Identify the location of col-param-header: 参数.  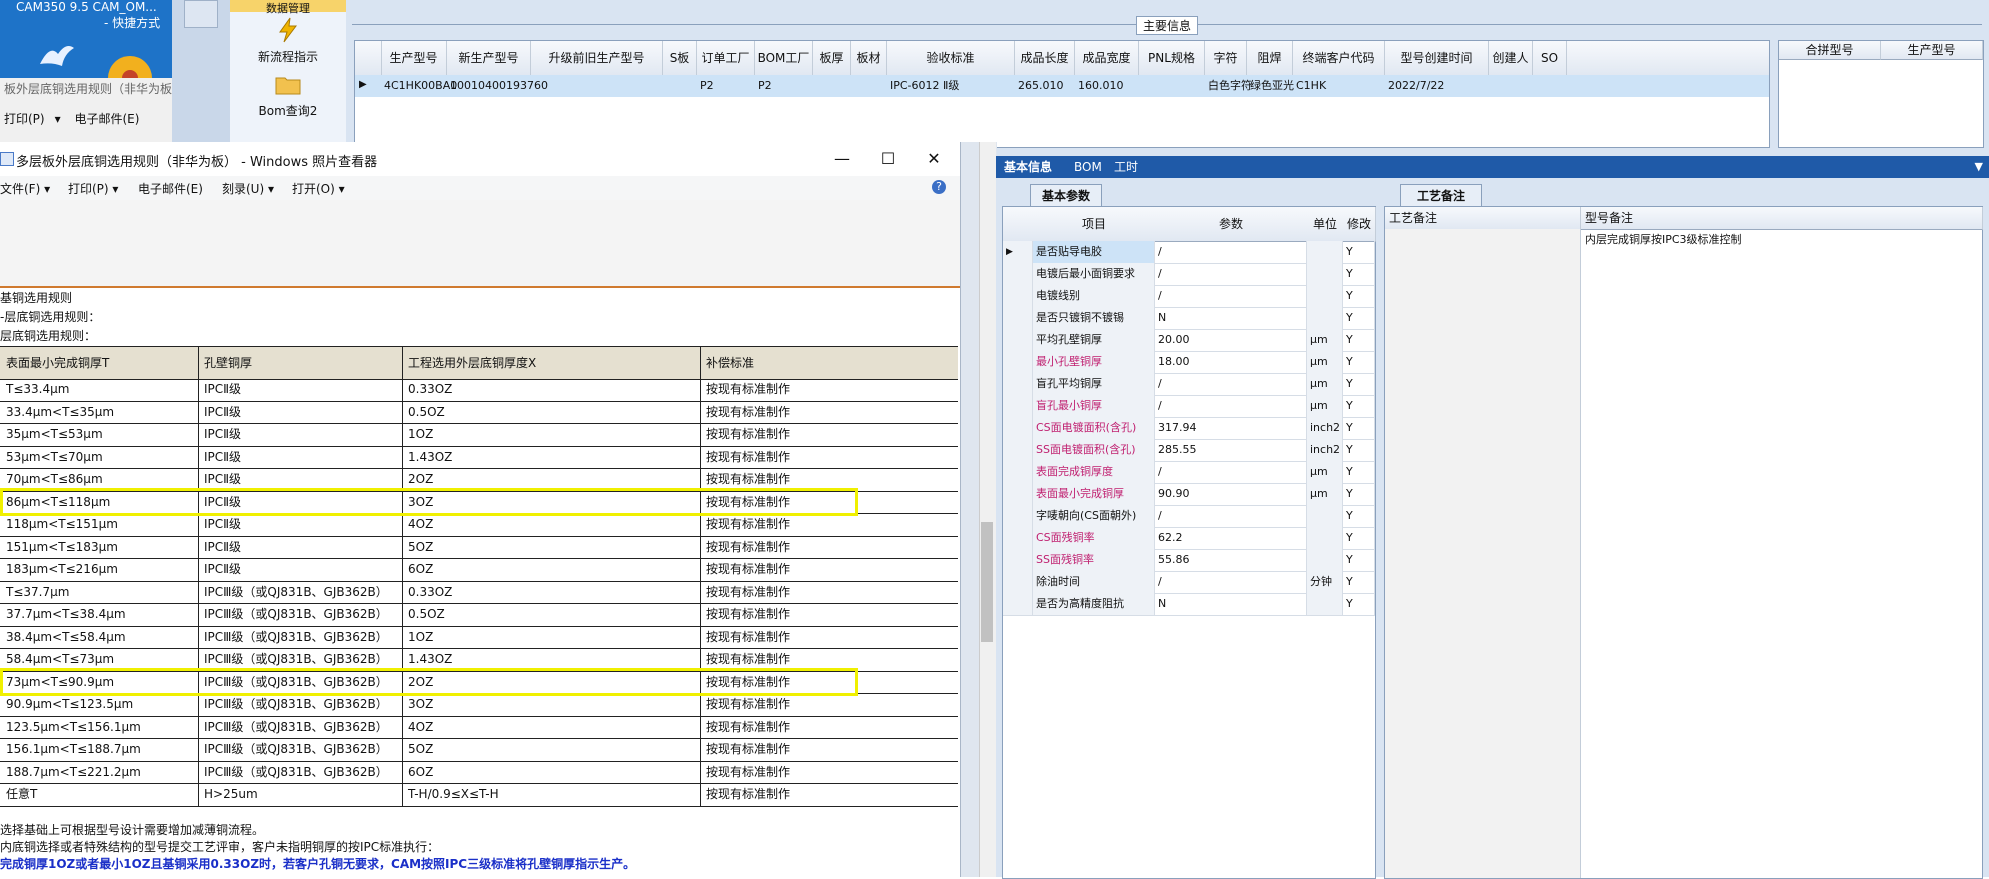
(1231, 224).